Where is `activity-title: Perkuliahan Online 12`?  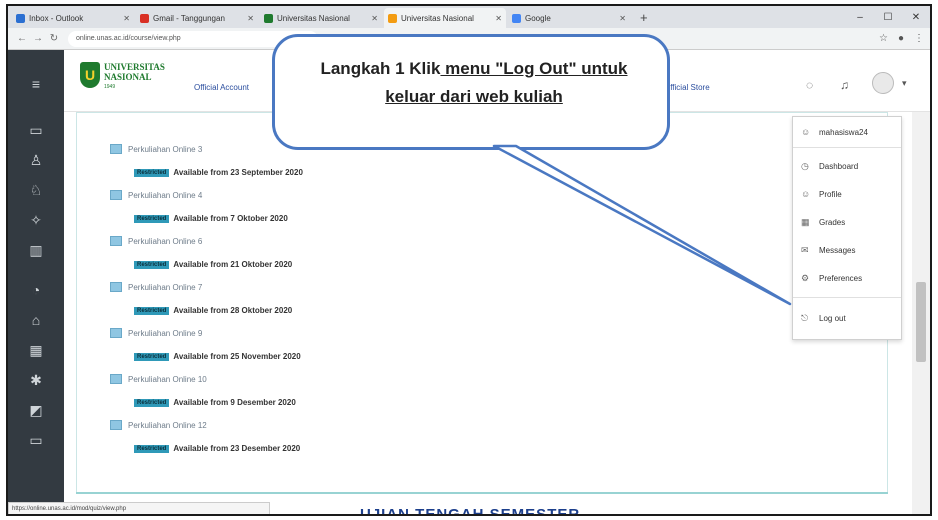
activity-title: Perkuliahan Online 12 is located at coordinates (167, 425).